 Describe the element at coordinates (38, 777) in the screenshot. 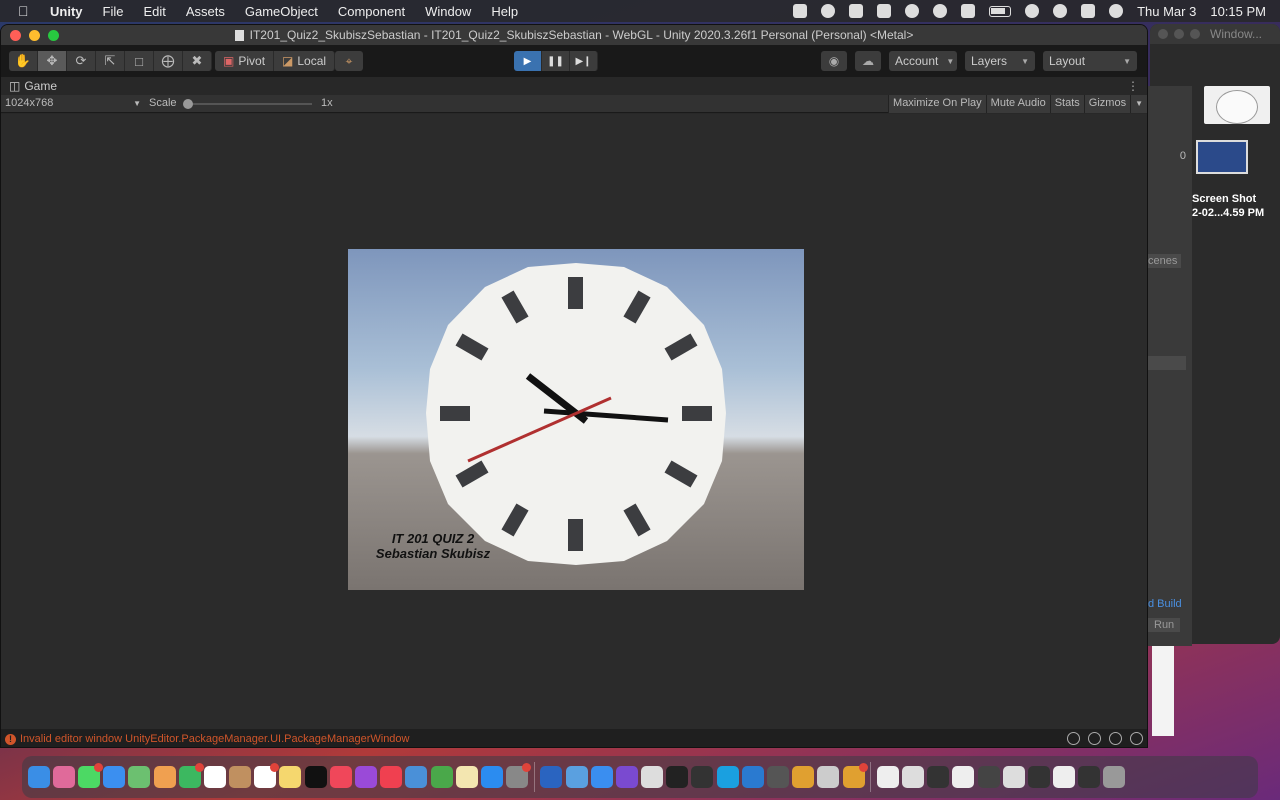

I see `finder-icon` at that location.